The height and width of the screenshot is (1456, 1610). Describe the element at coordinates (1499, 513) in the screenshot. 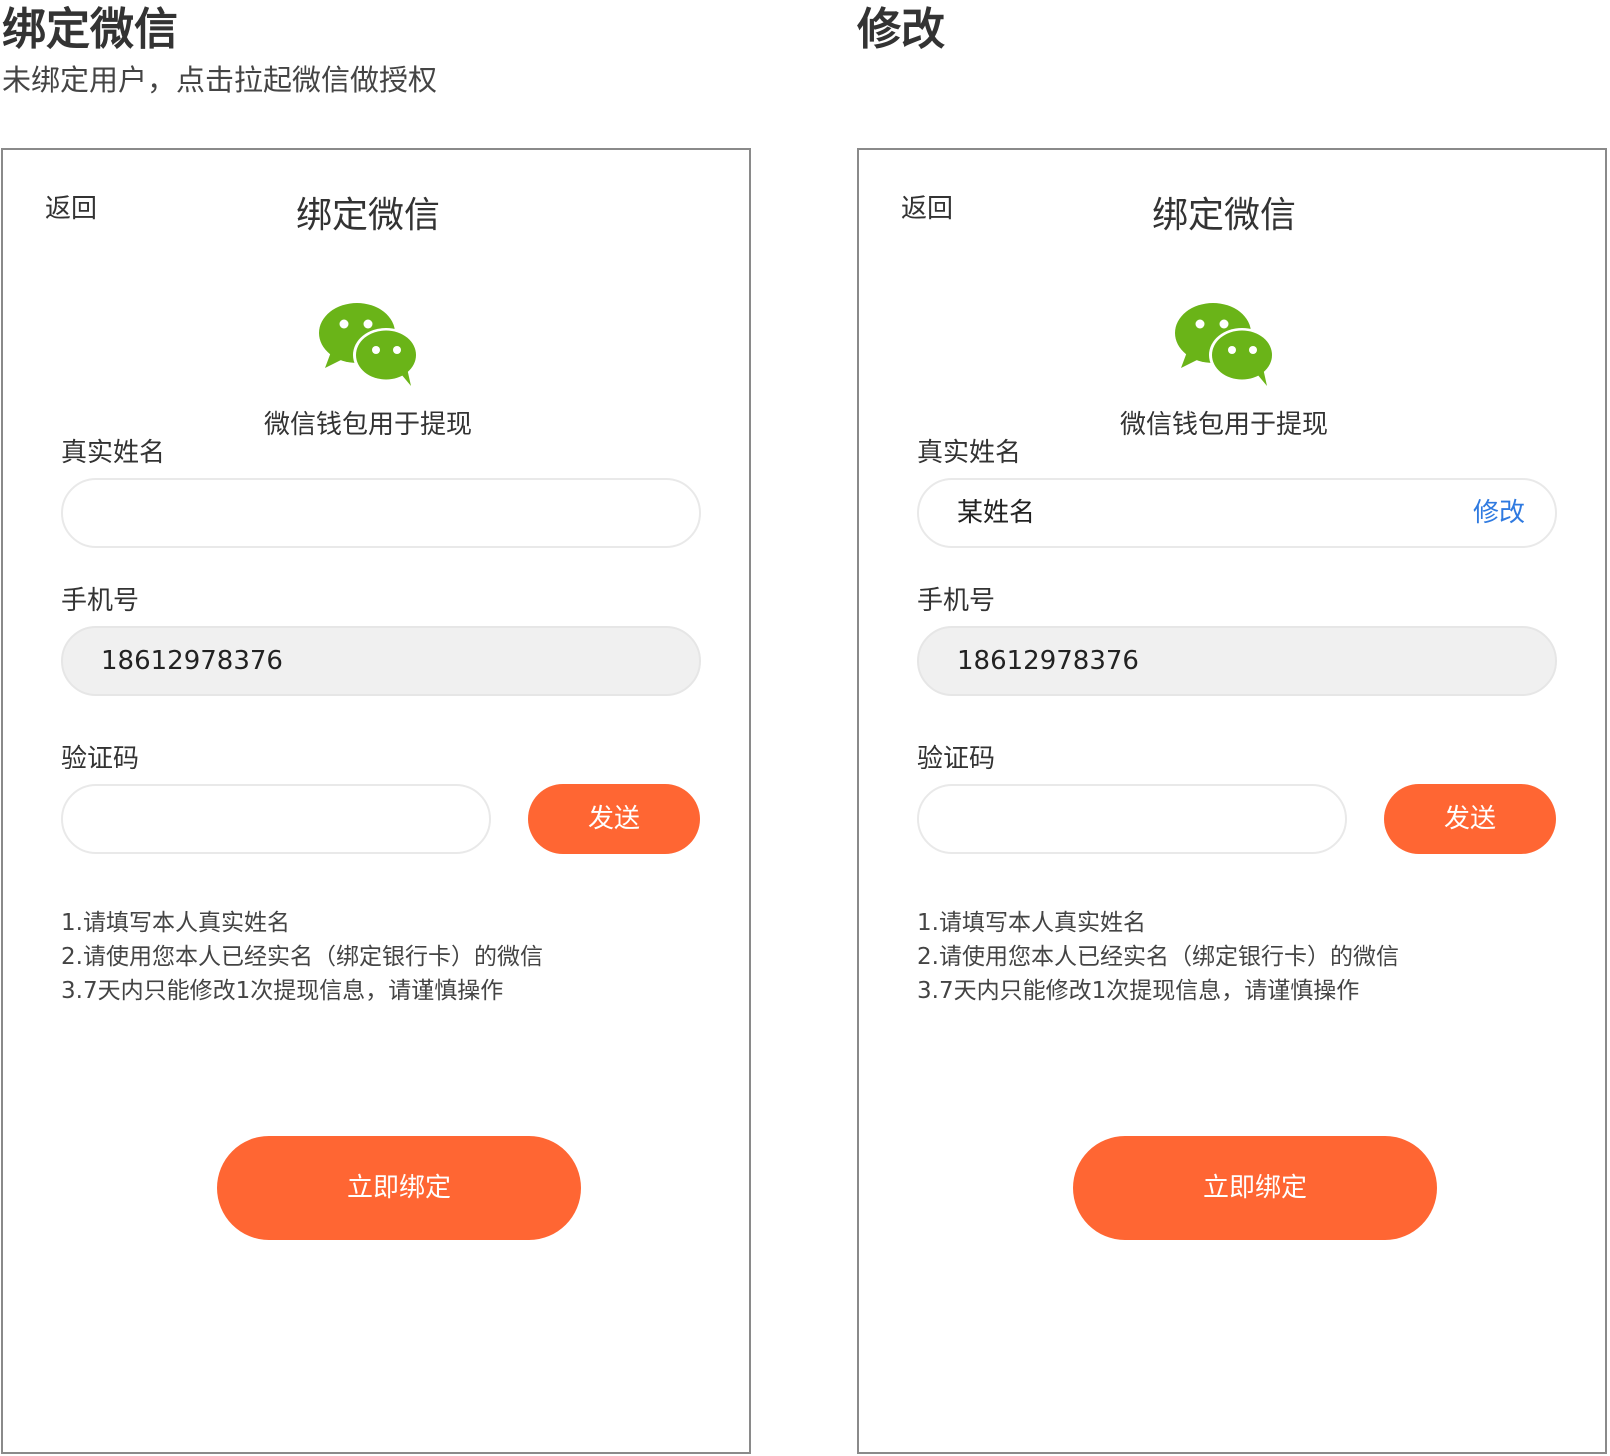

I see `name-edit-link: 修改` at that location.